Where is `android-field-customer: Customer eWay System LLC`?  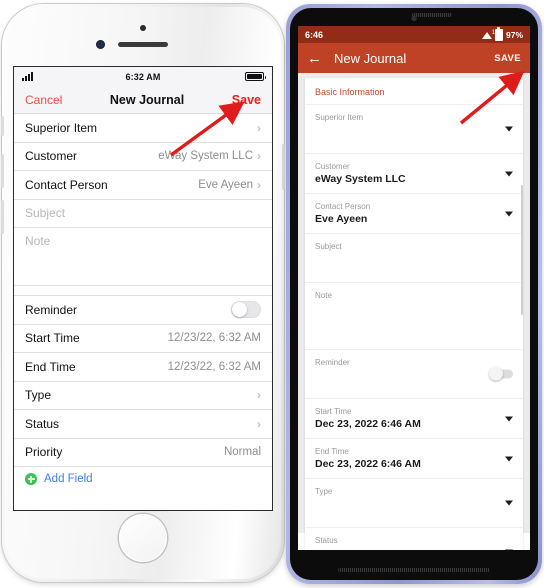 android-field-customer: Customer eWay System LLC is located at coordinates (414, 174).